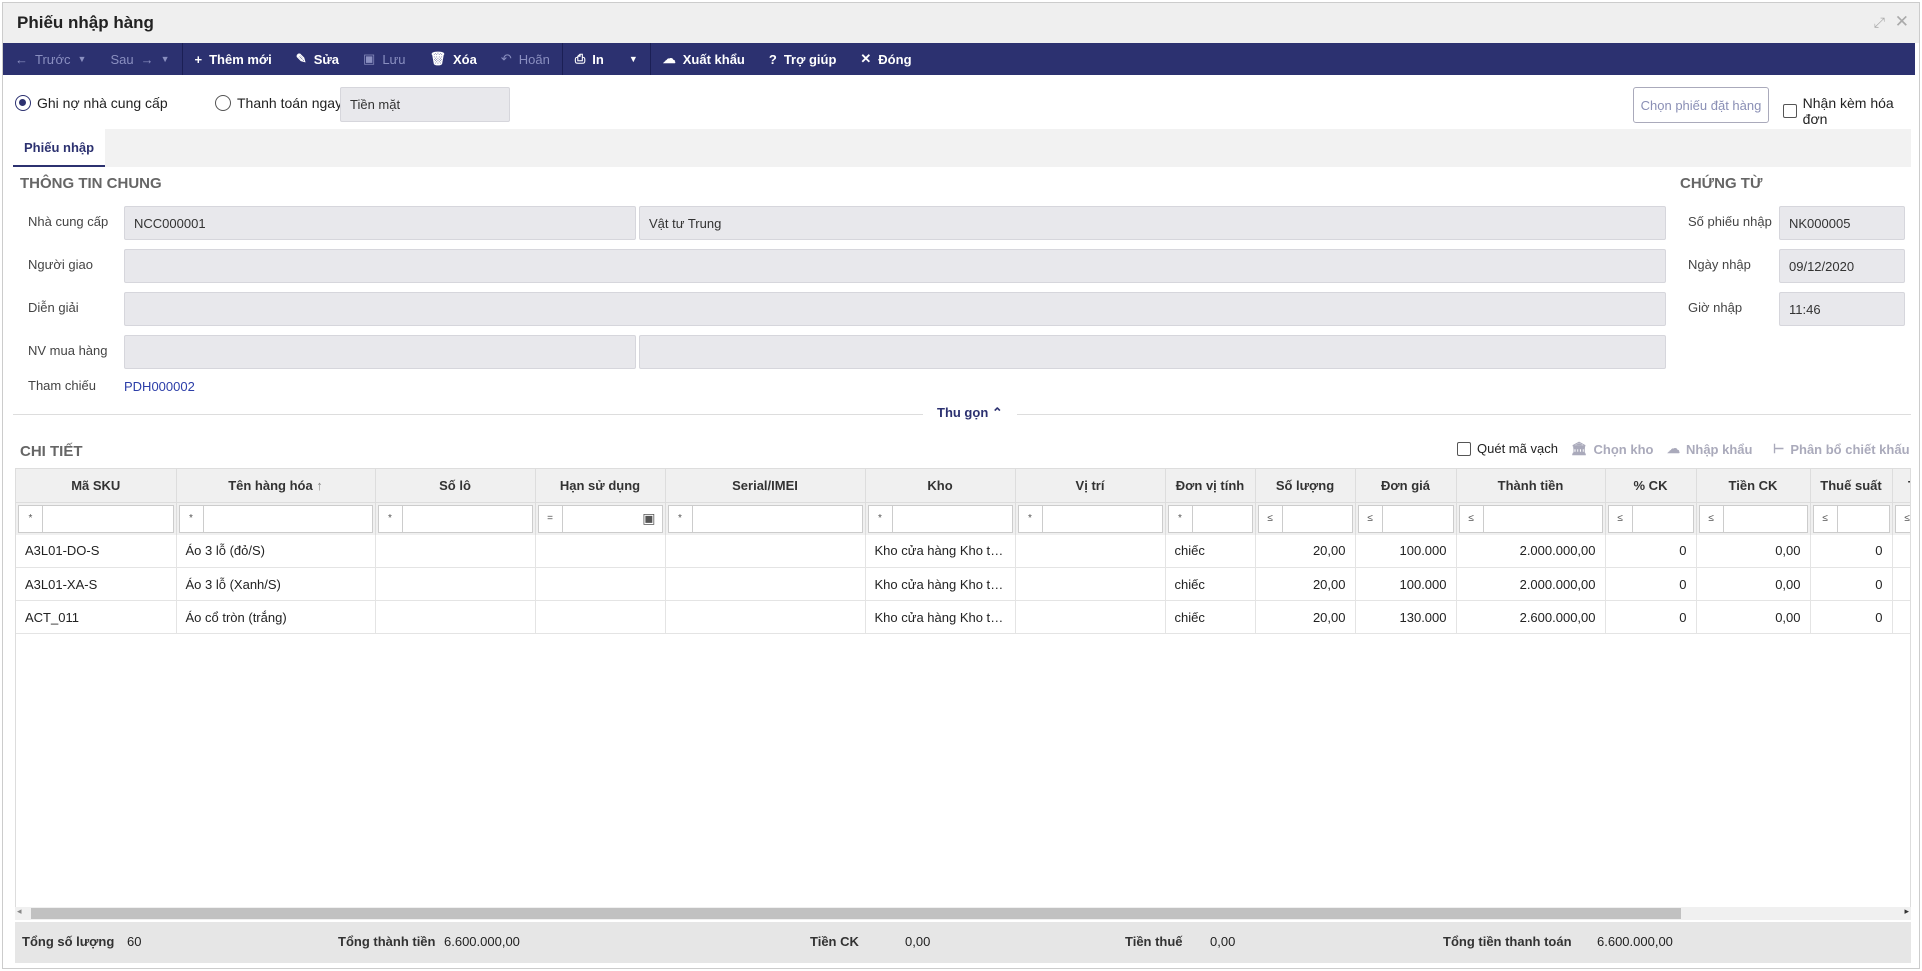 The height and width of the screenshot is (971, 1922). I want to click on column-header: Tiền CK, so click(1753, 486).